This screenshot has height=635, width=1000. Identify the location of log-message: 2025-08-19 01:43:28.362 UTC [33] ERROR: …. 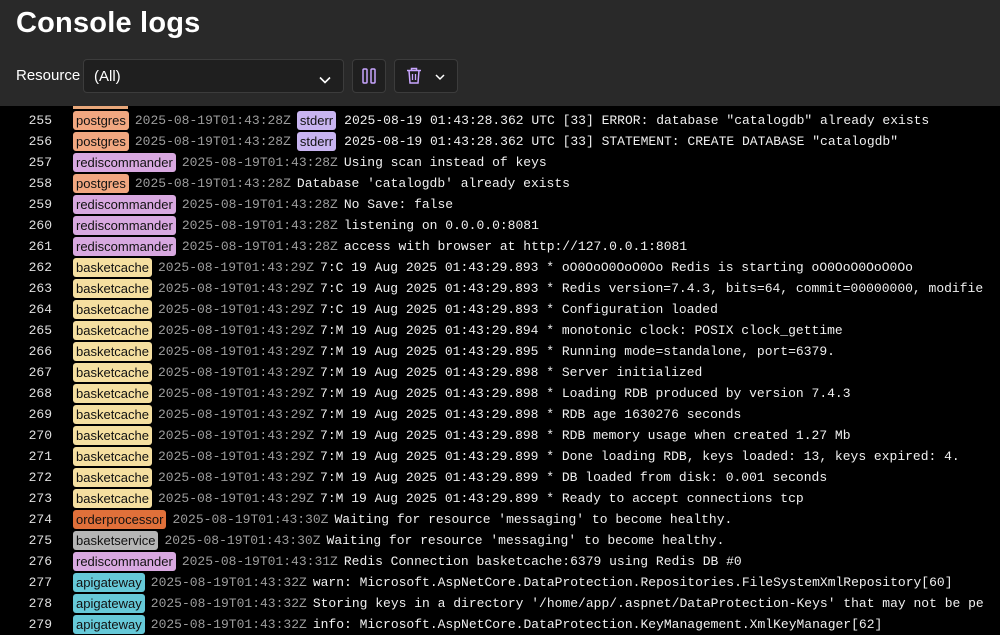
(637, 120).